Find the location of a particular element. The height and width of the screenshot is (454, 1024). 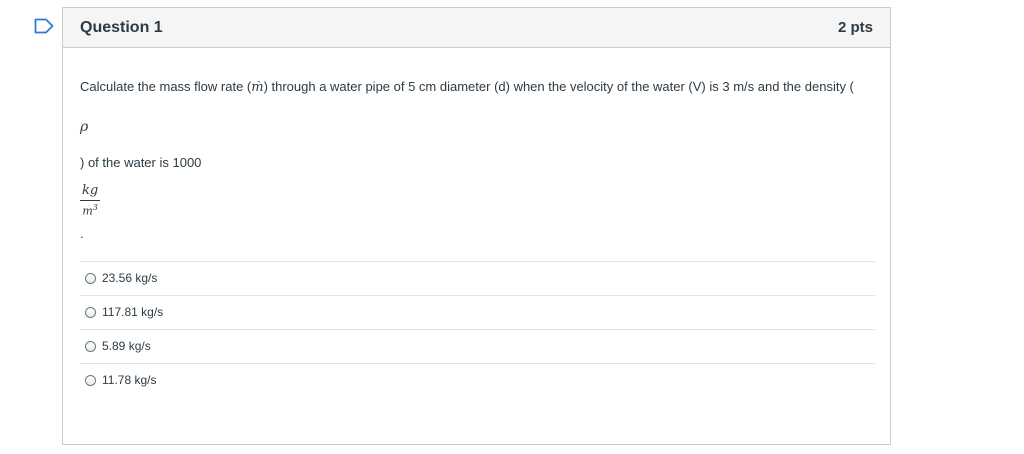

question-header: Question 1 2 pts is located at coordinates (476, 28).